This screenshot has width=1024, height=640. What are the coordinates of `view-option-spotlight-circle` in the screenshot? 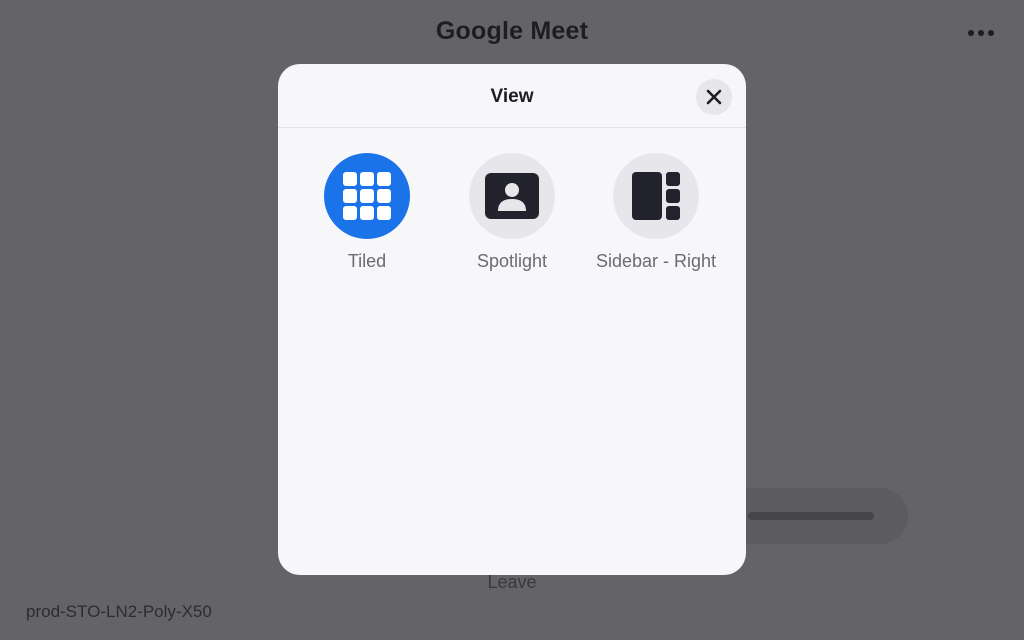 It's located at (512, 196).